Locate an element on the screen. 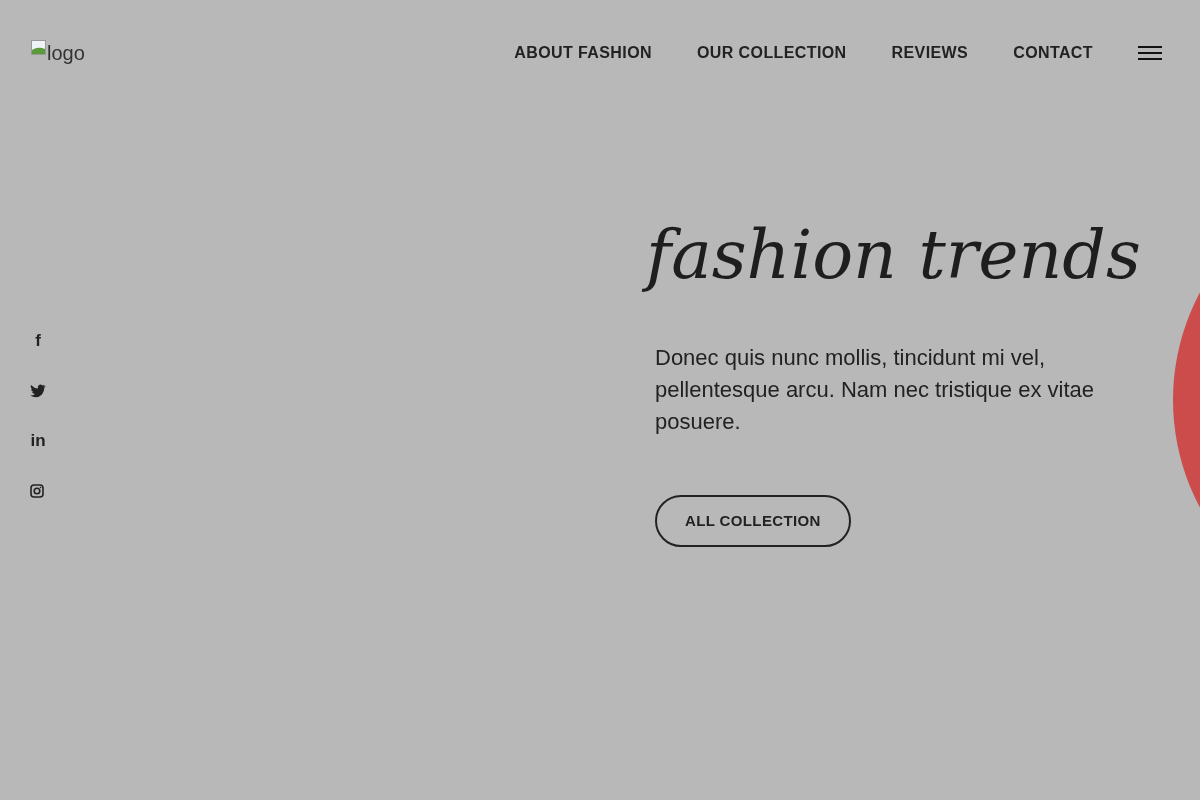 This screenshot has width=1200, height=800. social-link: in is located at coordinates (38, 441).